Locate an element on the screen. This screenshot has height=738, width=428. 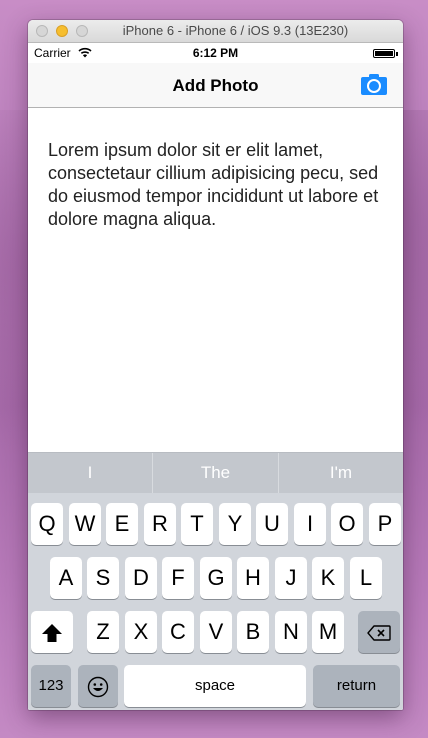
status-bar: Carrier 6:12 PM is located at coordinates (215, 53).